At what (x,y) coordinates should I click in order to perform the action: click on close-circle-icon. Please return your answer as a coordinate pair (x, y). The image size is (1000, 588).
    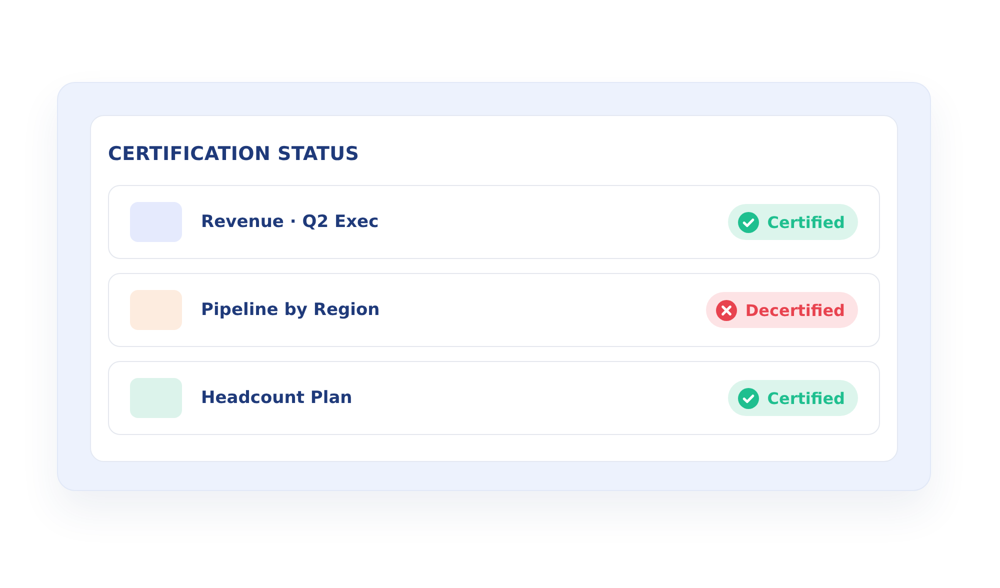
    Looking at the image, I should click on (727, 310).